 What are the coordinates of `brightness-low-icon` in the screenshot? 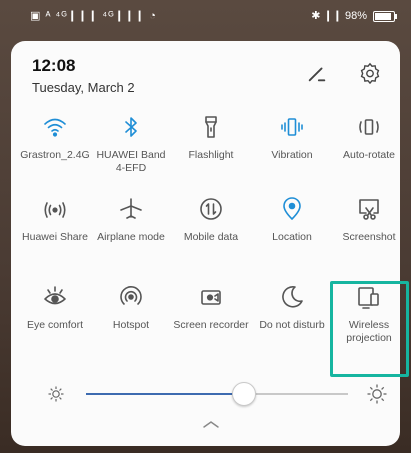 It's located at (56, 394).